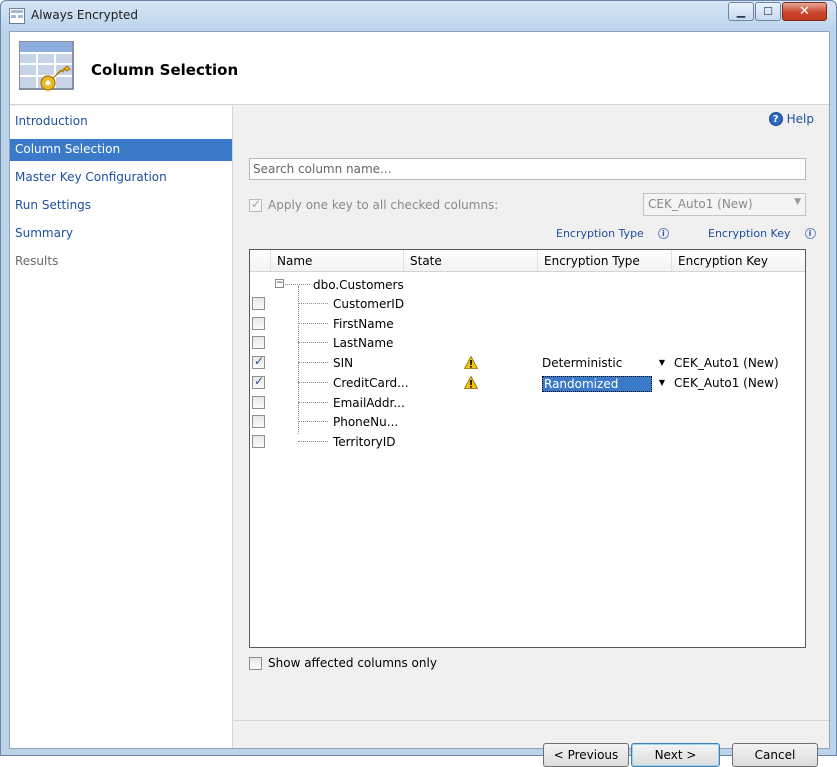 This screenshot has width=837, height=767. Describe the element at coordinates (363, 343) in the screenshot. I see `column-name: LastName` at that location.